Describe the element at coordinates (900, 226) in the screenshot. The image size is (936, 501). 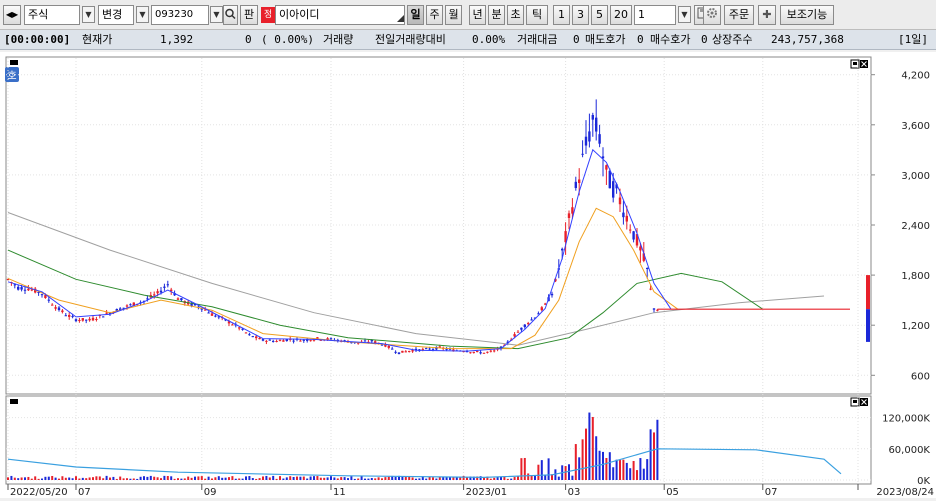
I see `price-axis: 4,200 3,600 3,000 2,400 1,800 1,200 600` at that location.